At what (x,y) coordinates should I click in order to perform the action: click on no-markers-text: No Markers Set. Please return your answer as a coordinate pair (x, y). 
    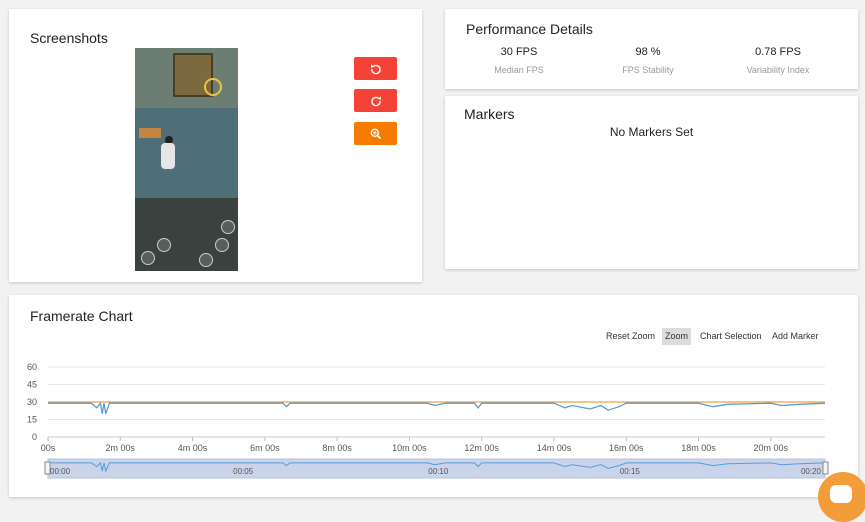
    Looking at the image, I should click on (651, 132).